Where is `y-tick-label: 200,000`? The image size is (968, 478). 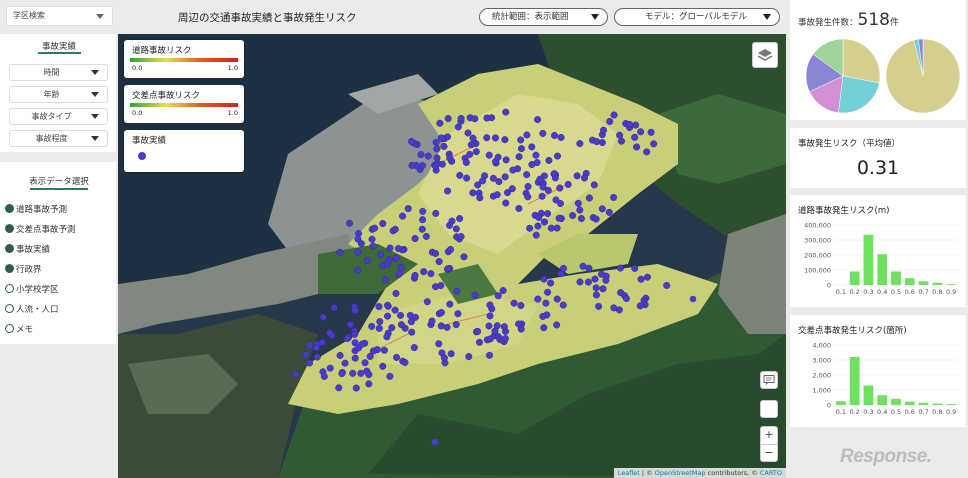 y-tick-label: 200,000 is located at coordinates (817, 256).